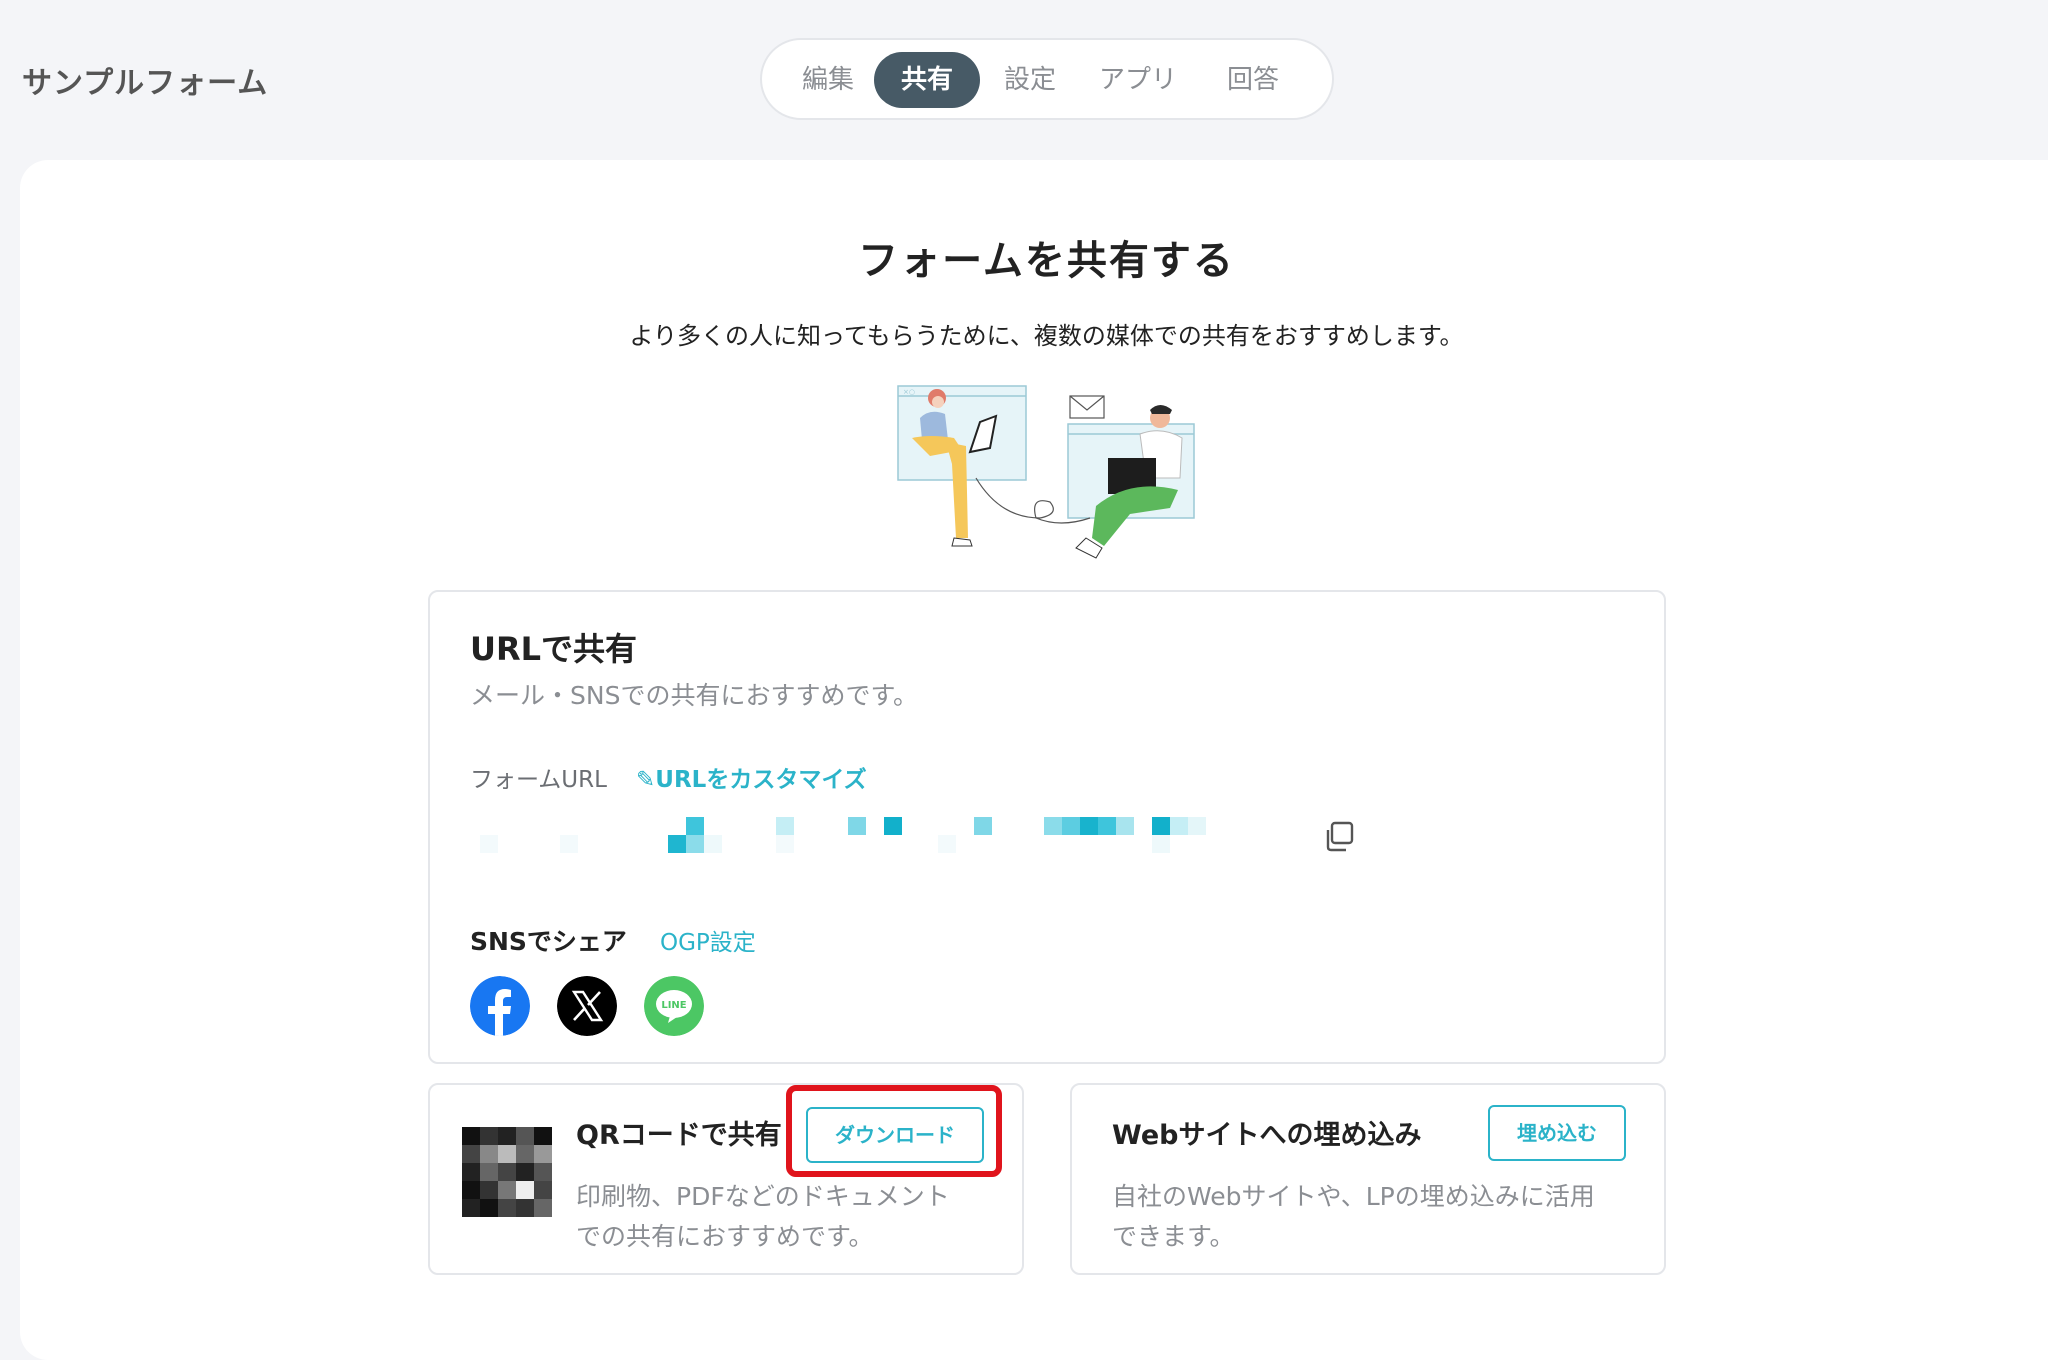 Image resolution: width=2048 pixels, height=1360 pixels. I want to click on embed-button: 埋め込む, so click(1557, 1133).